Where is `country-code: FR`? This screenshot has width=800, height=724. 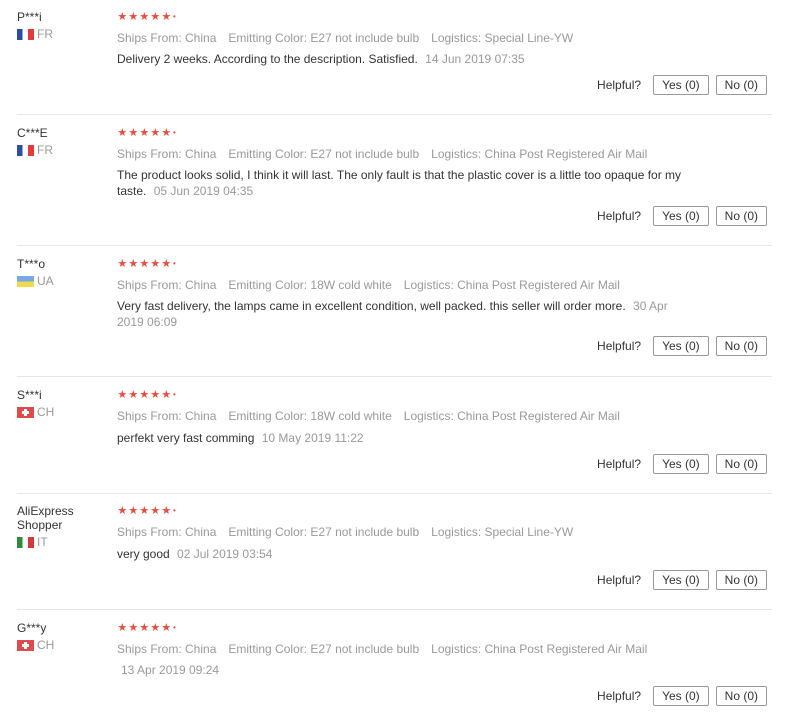
country-code: FR is located at coordinates (45, 34).